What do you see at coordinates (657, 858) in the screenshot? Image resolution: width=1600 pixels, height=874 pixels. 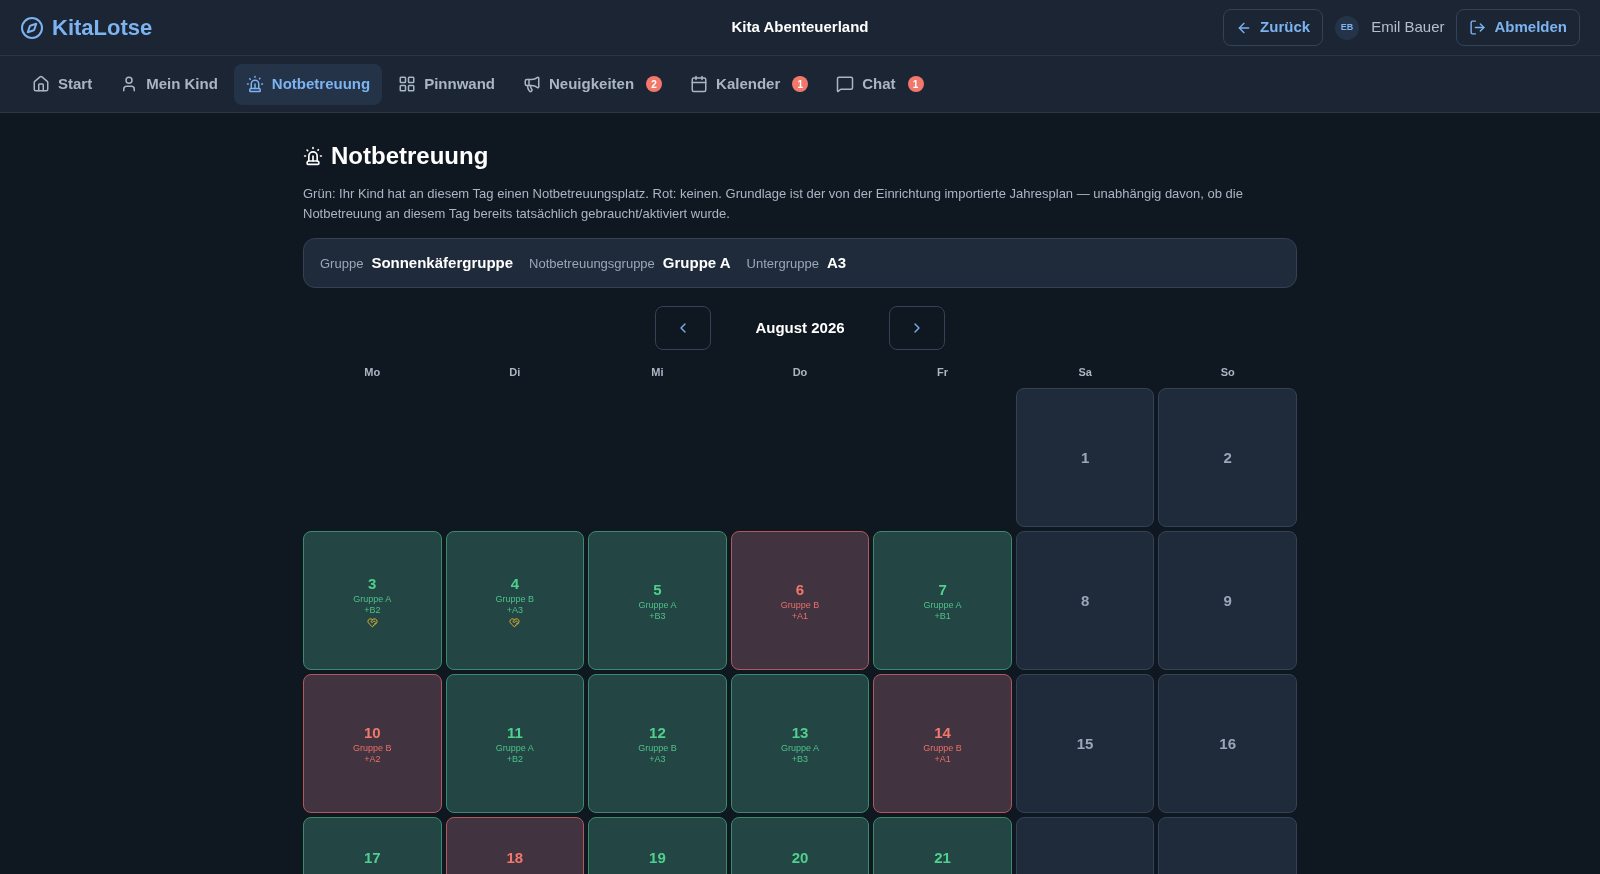 I see `day-number: 19` at bounding box center [657, 858].